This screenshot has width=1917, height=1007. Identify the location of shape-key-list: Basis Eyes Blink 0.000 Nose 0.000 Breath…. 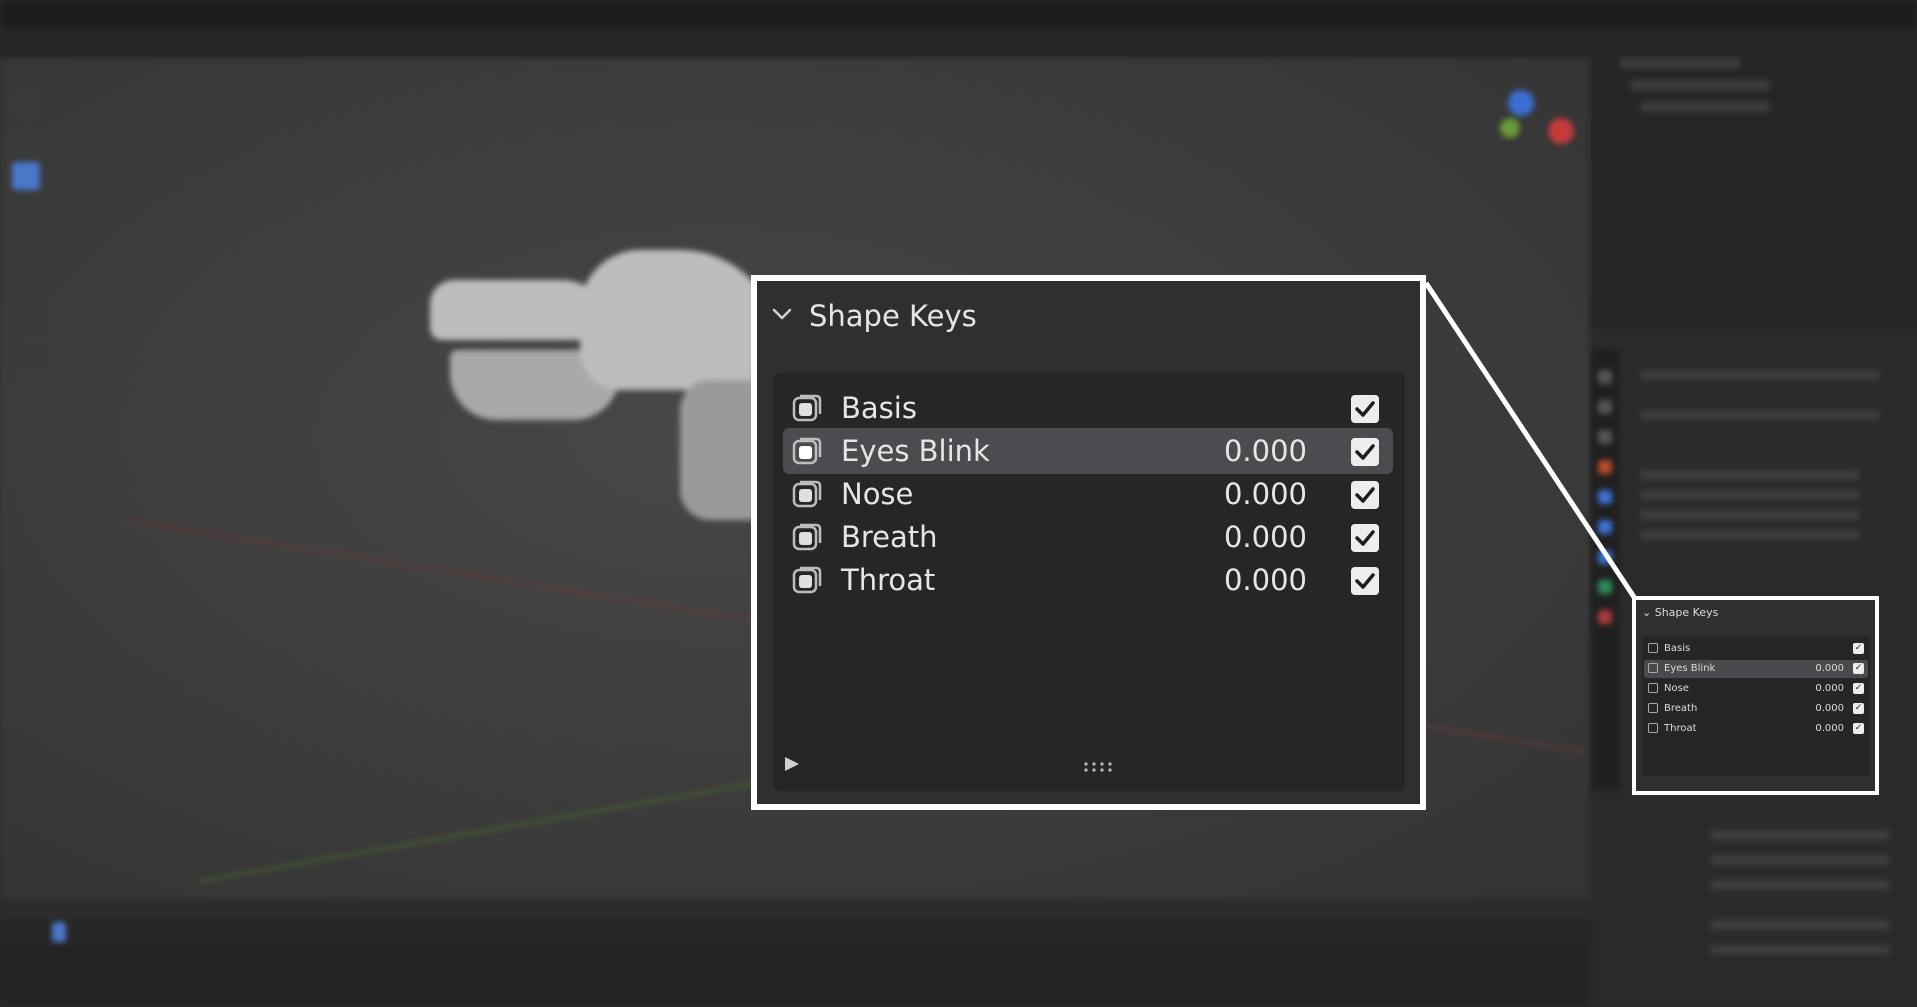
(1089, 582).